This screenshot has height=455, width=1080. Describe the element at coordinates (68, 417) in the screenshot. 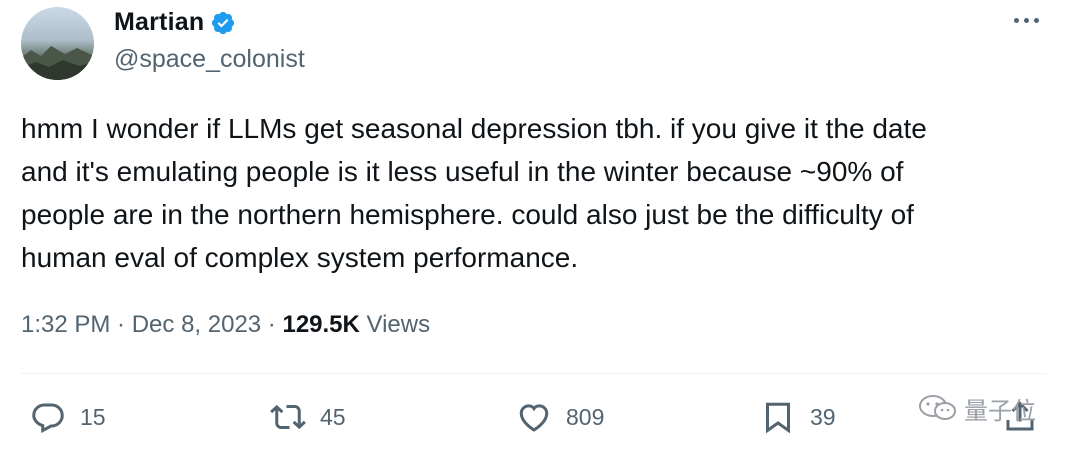

I see `reply-button: 15` at that location.